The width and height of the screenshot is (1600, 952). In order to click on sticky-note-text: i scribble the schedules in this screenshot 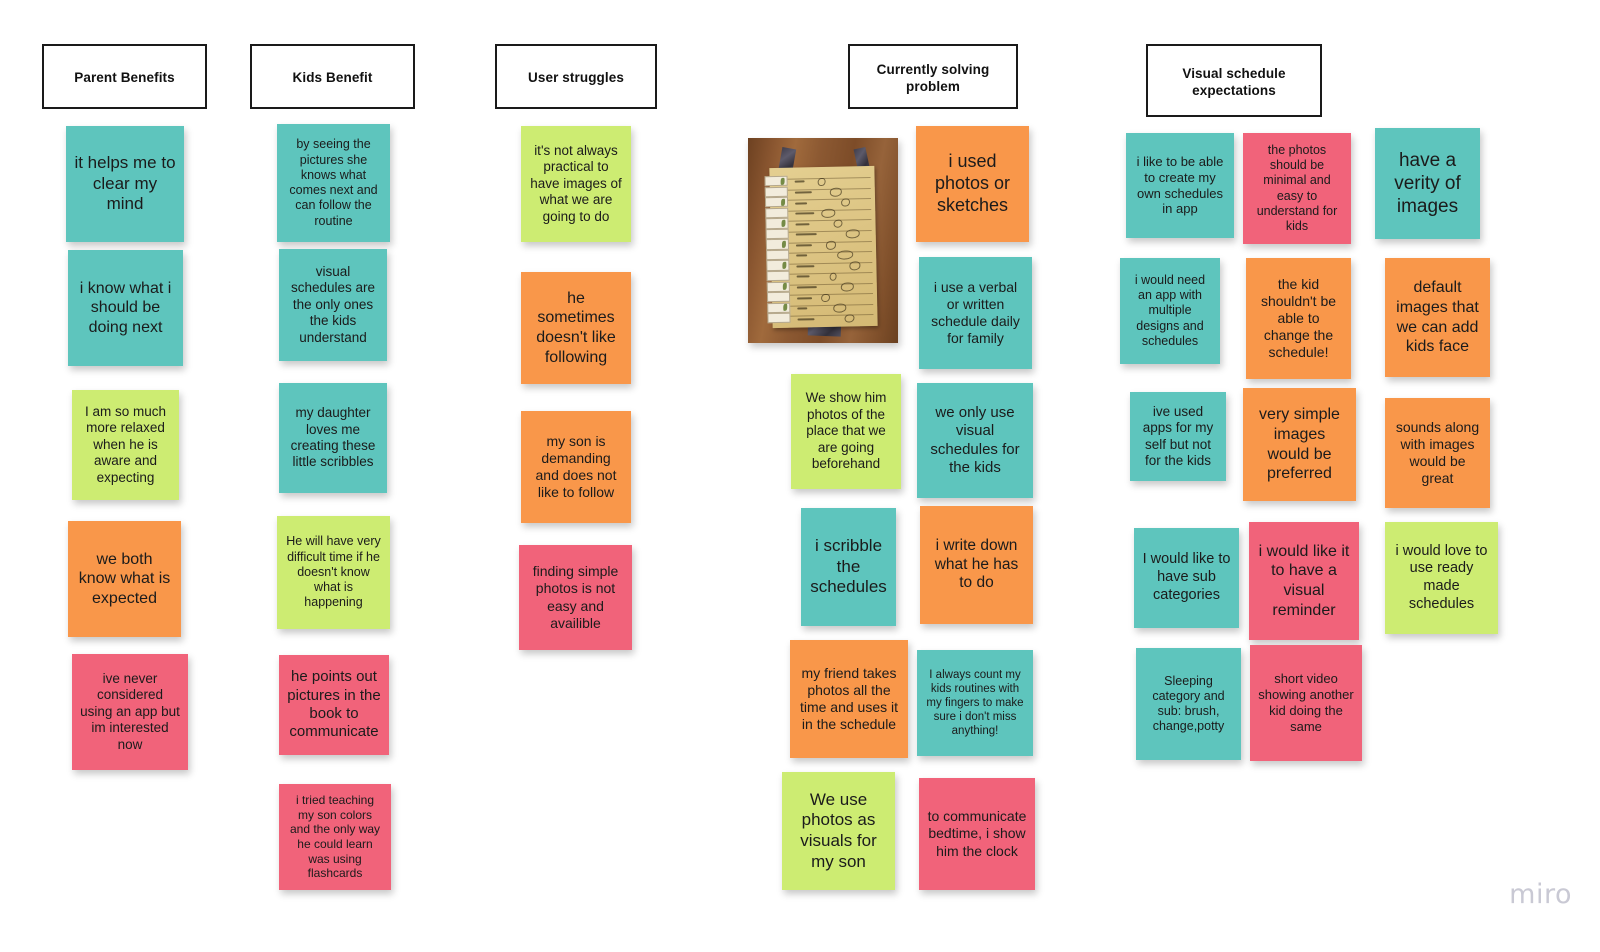, I will do `click(848, 566)`.